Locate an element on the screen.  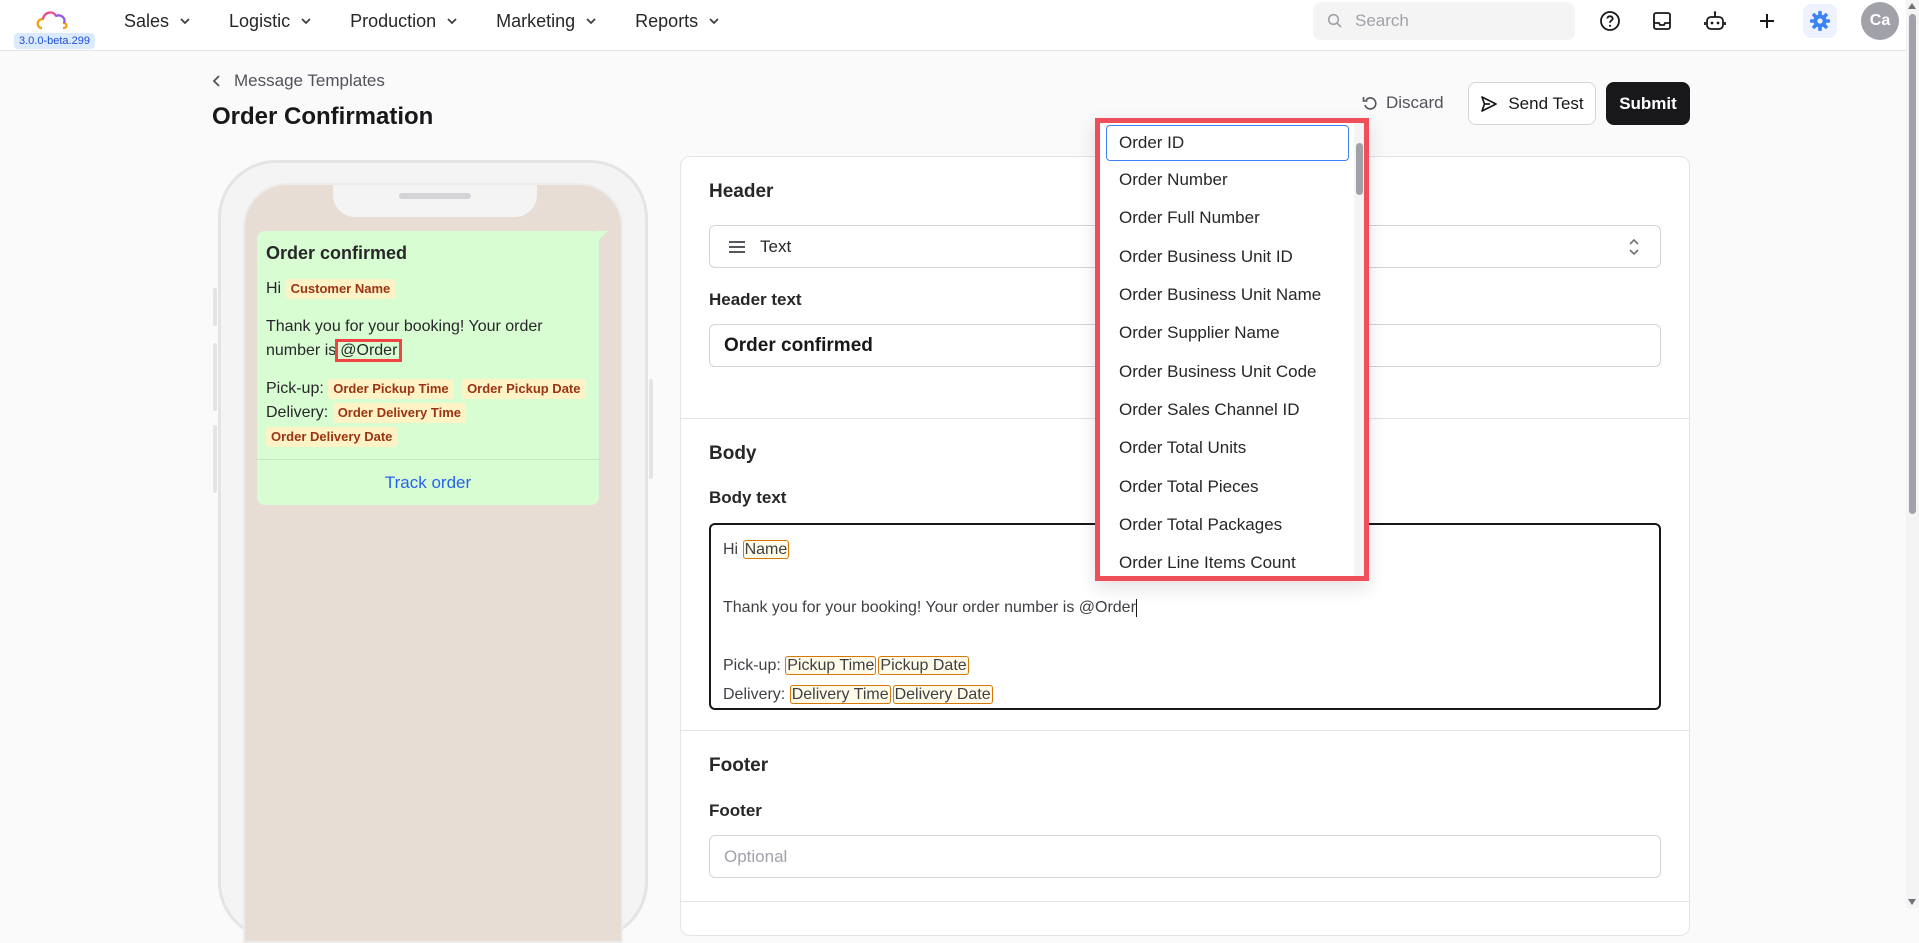
help-button is located at coordinates (1610, 21).